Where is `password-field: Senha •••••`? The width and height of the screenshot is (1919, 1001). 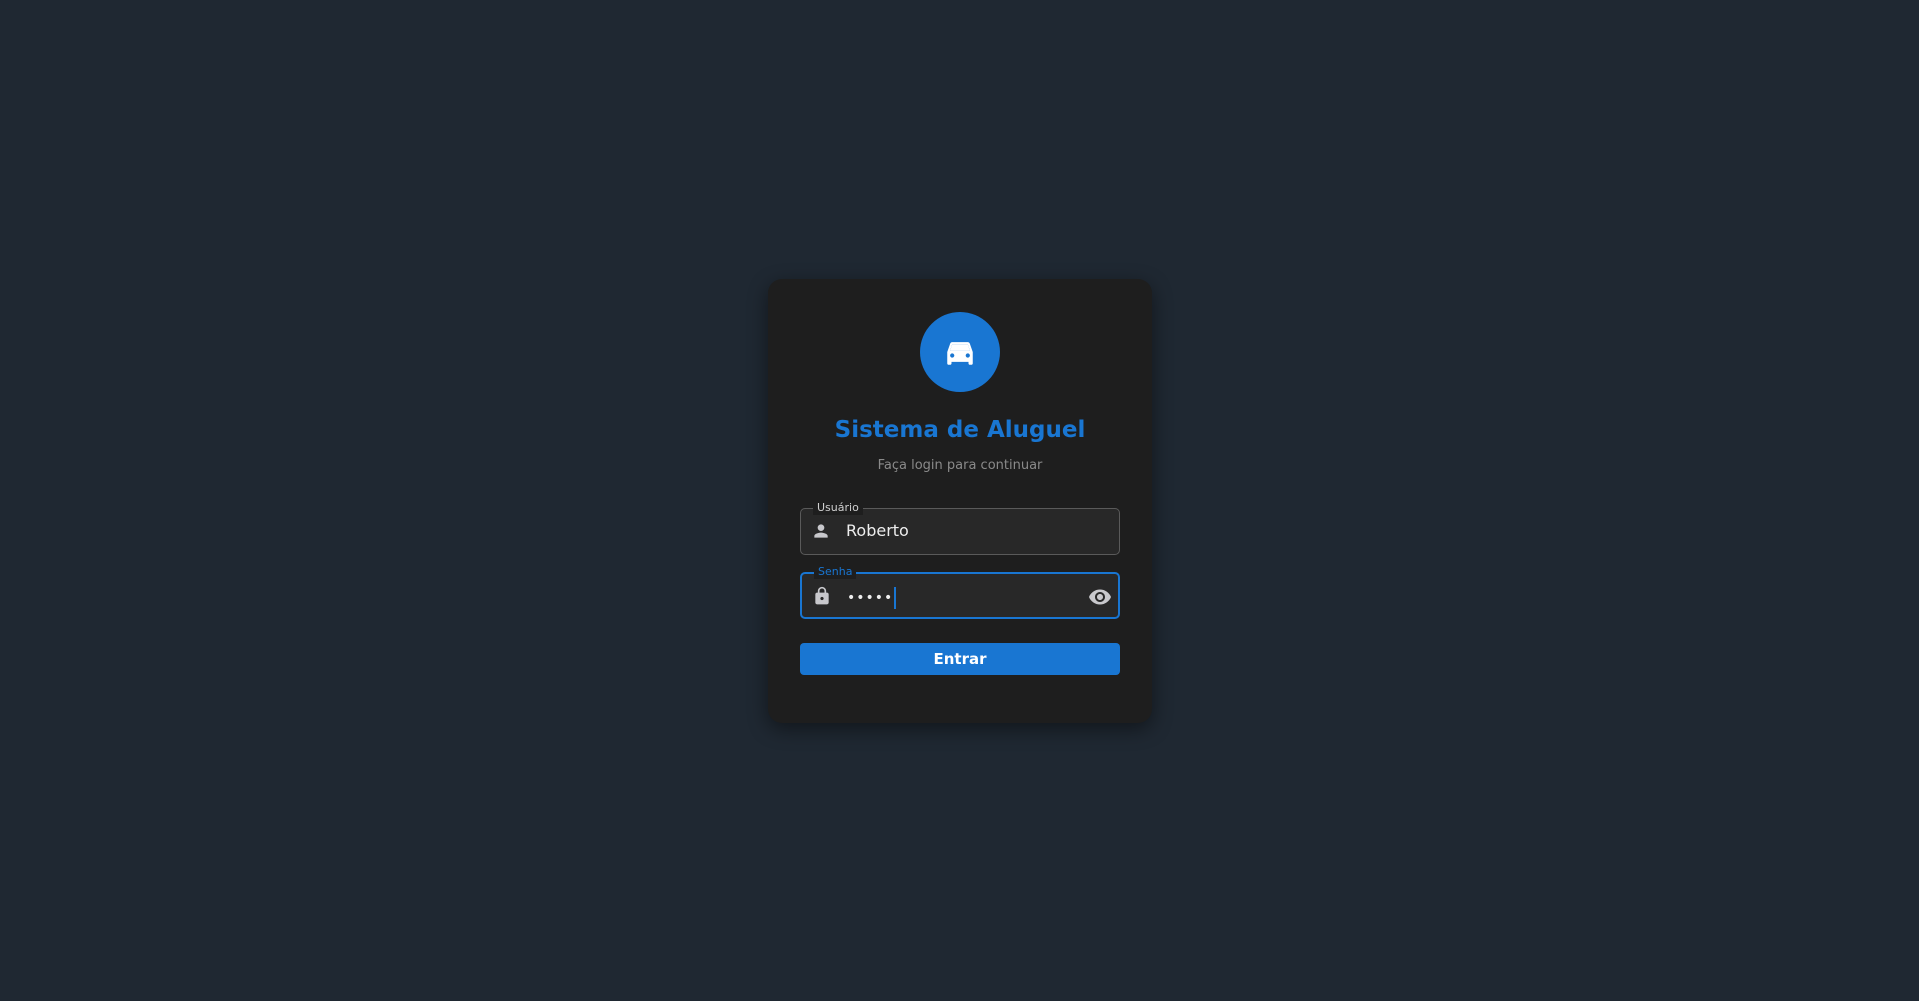 password-field: Senha ••••• is located at coordinates (960, 592).